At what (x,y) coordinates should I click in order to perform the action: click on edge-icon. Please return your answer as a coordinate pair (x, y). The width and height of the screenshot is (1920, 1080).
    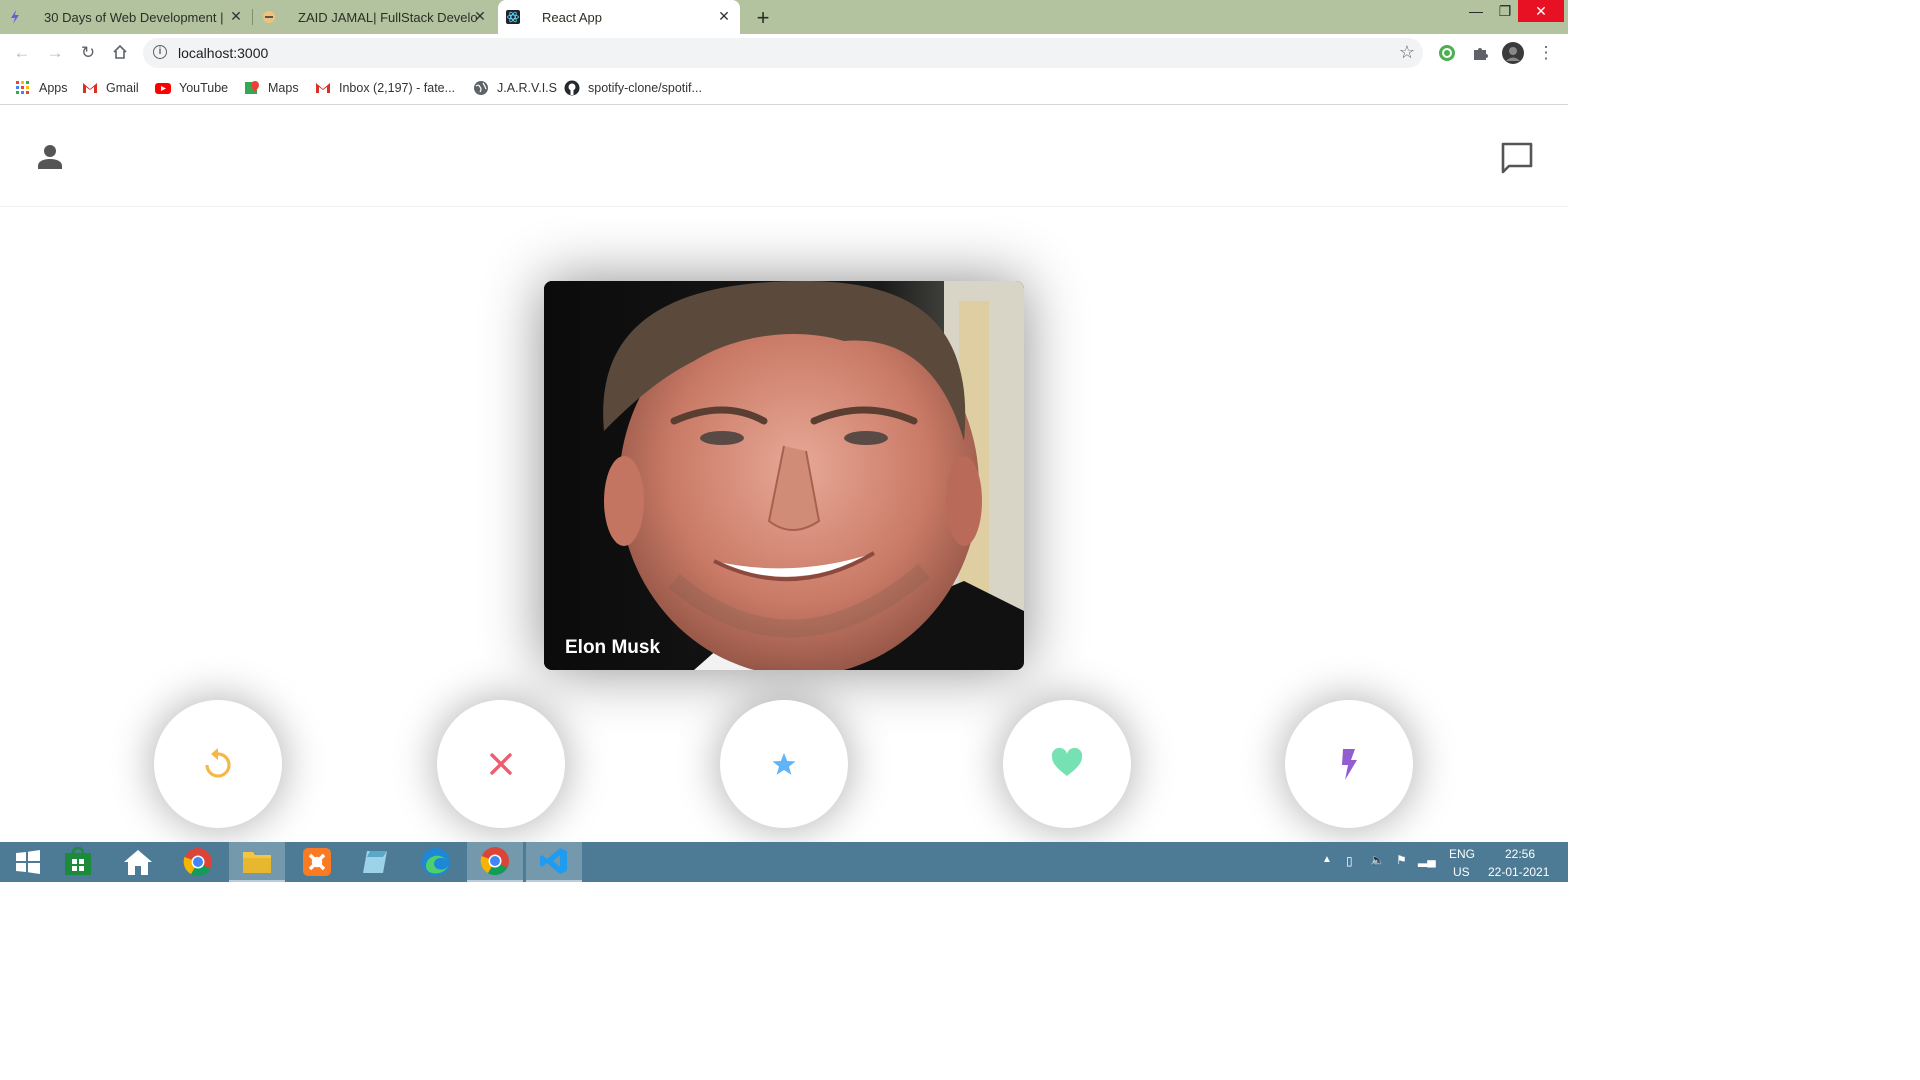
    Looking at the image, I should click on (436, 862).